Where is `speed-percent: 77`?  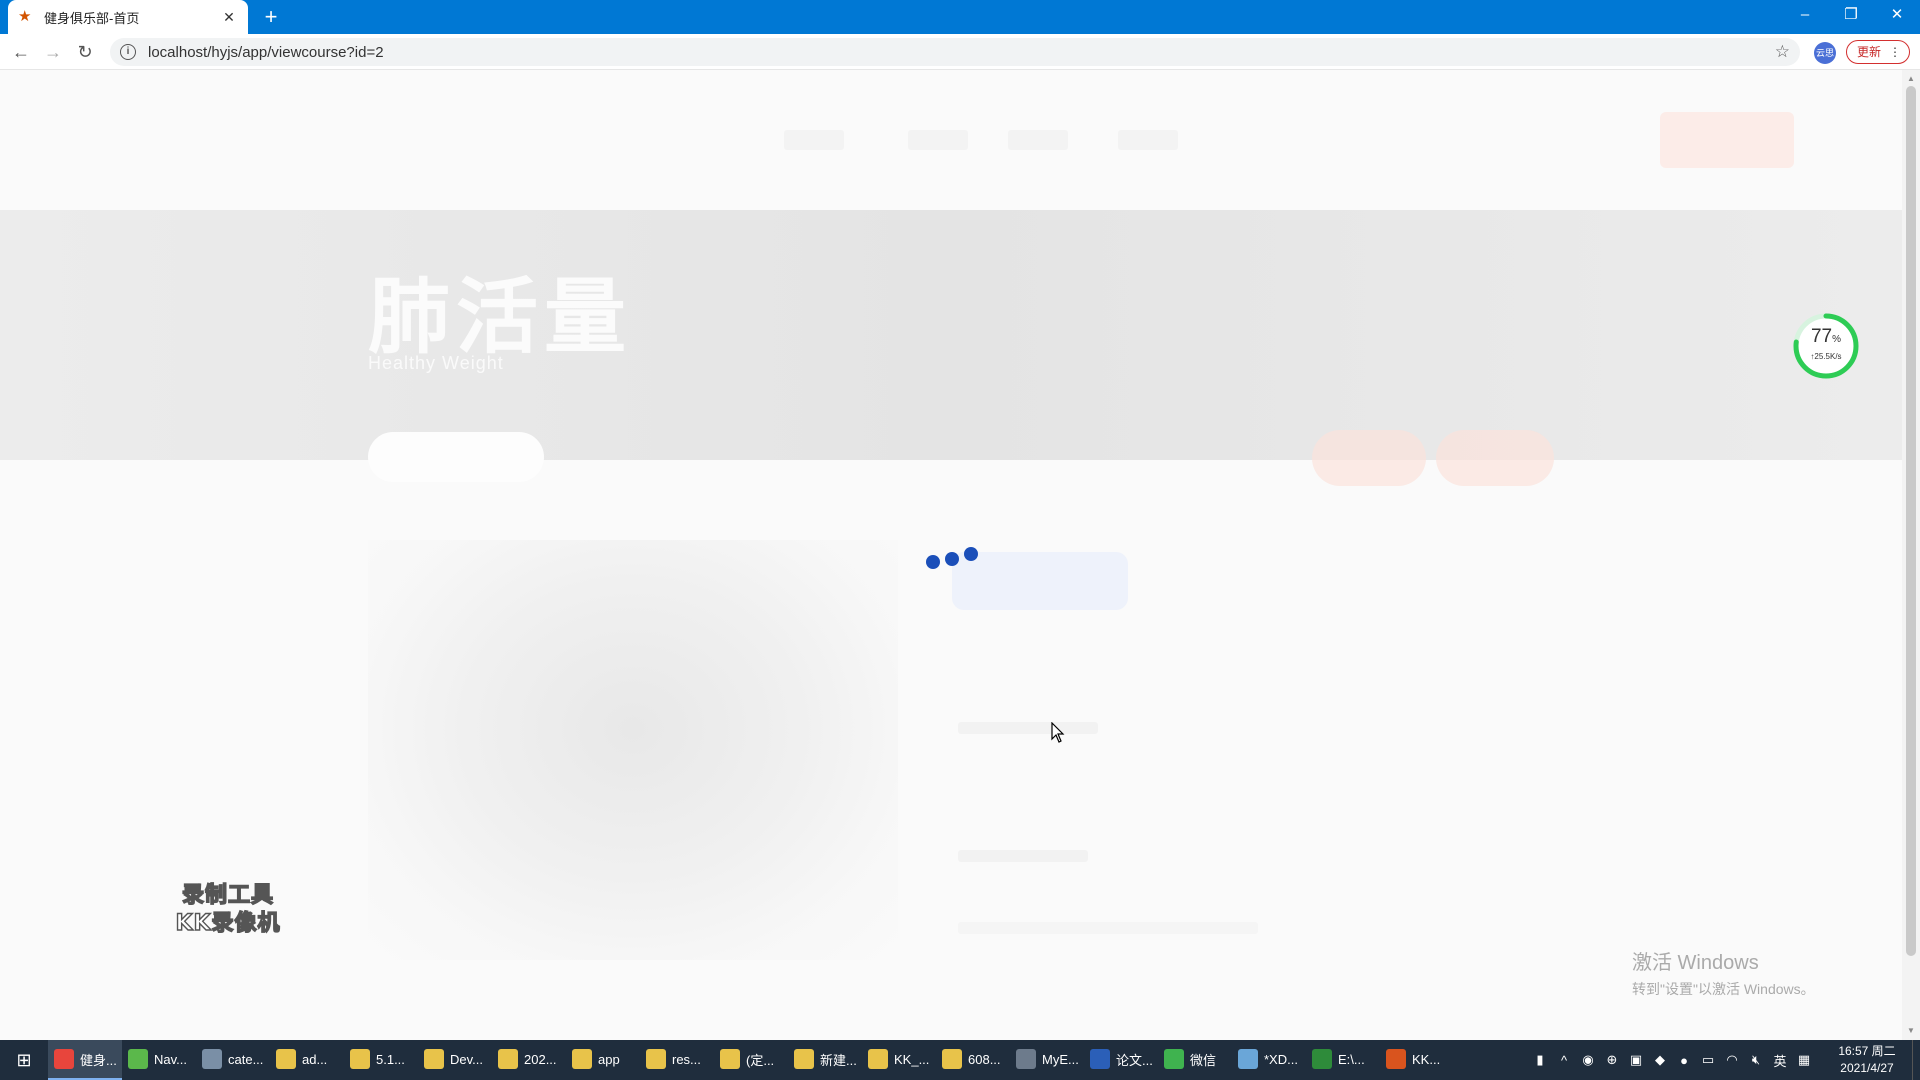 speed-percent: 77 is located at coordinates (1821, 336).